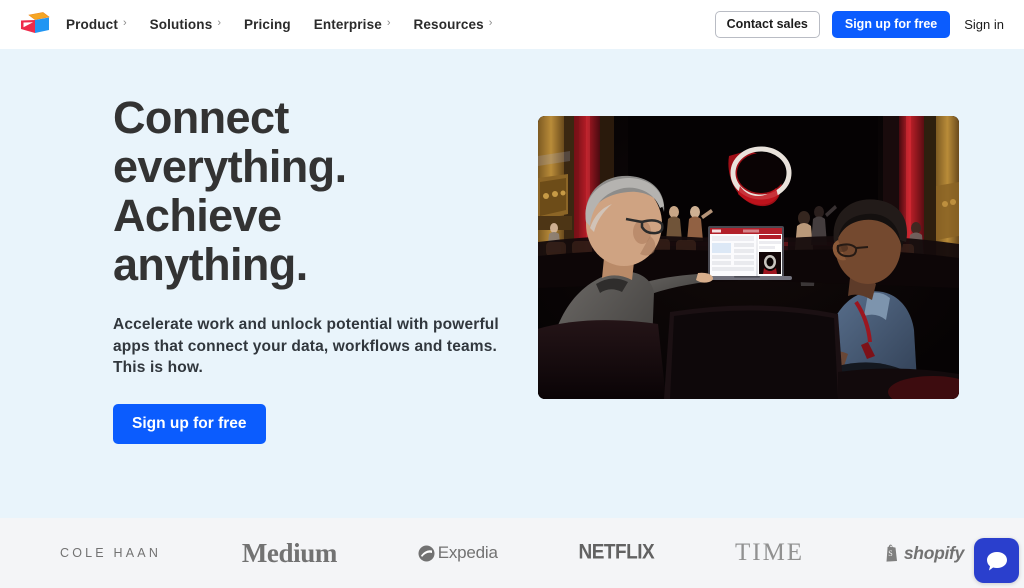  I want to click on svg-text: S, so click(890, 553).